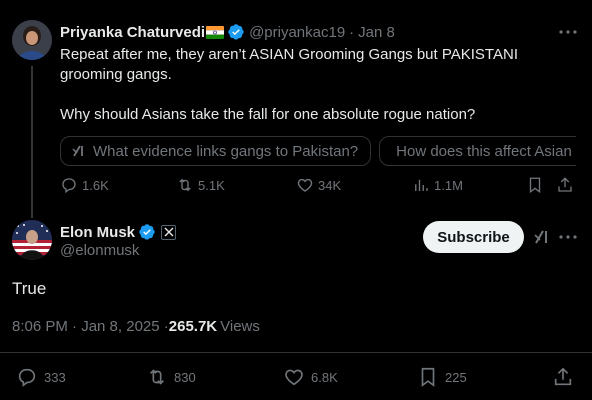 This screenshot has width=592, height=400. What do you see at coordinates (448, 185) in the screenshot?
I see `views-count: 1.1M` at bounding box center [448, 185].